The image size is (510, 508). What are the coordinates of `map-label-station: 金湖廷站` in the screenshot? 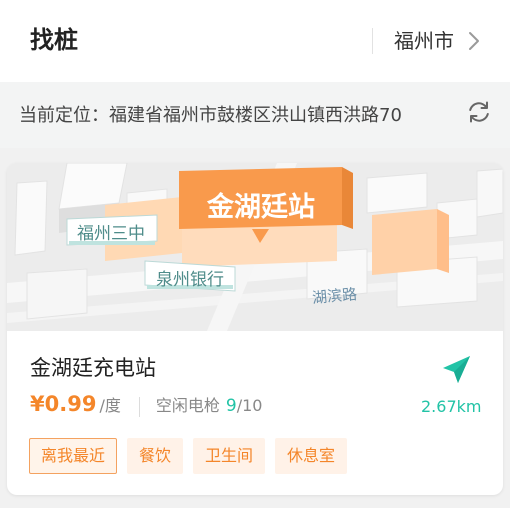 It's located at (260, 207).